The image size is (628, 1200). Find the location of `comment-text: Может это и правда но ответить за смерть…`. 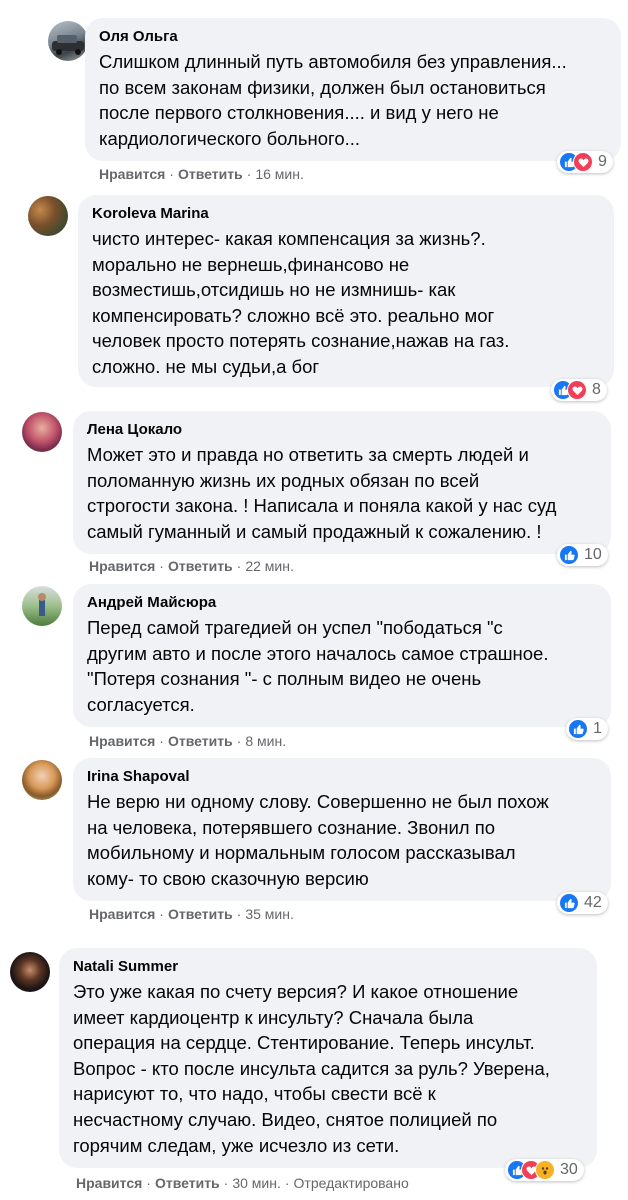

comment-text: Может это и правда но ответить за смерть… is located at coordinates (322, 493).